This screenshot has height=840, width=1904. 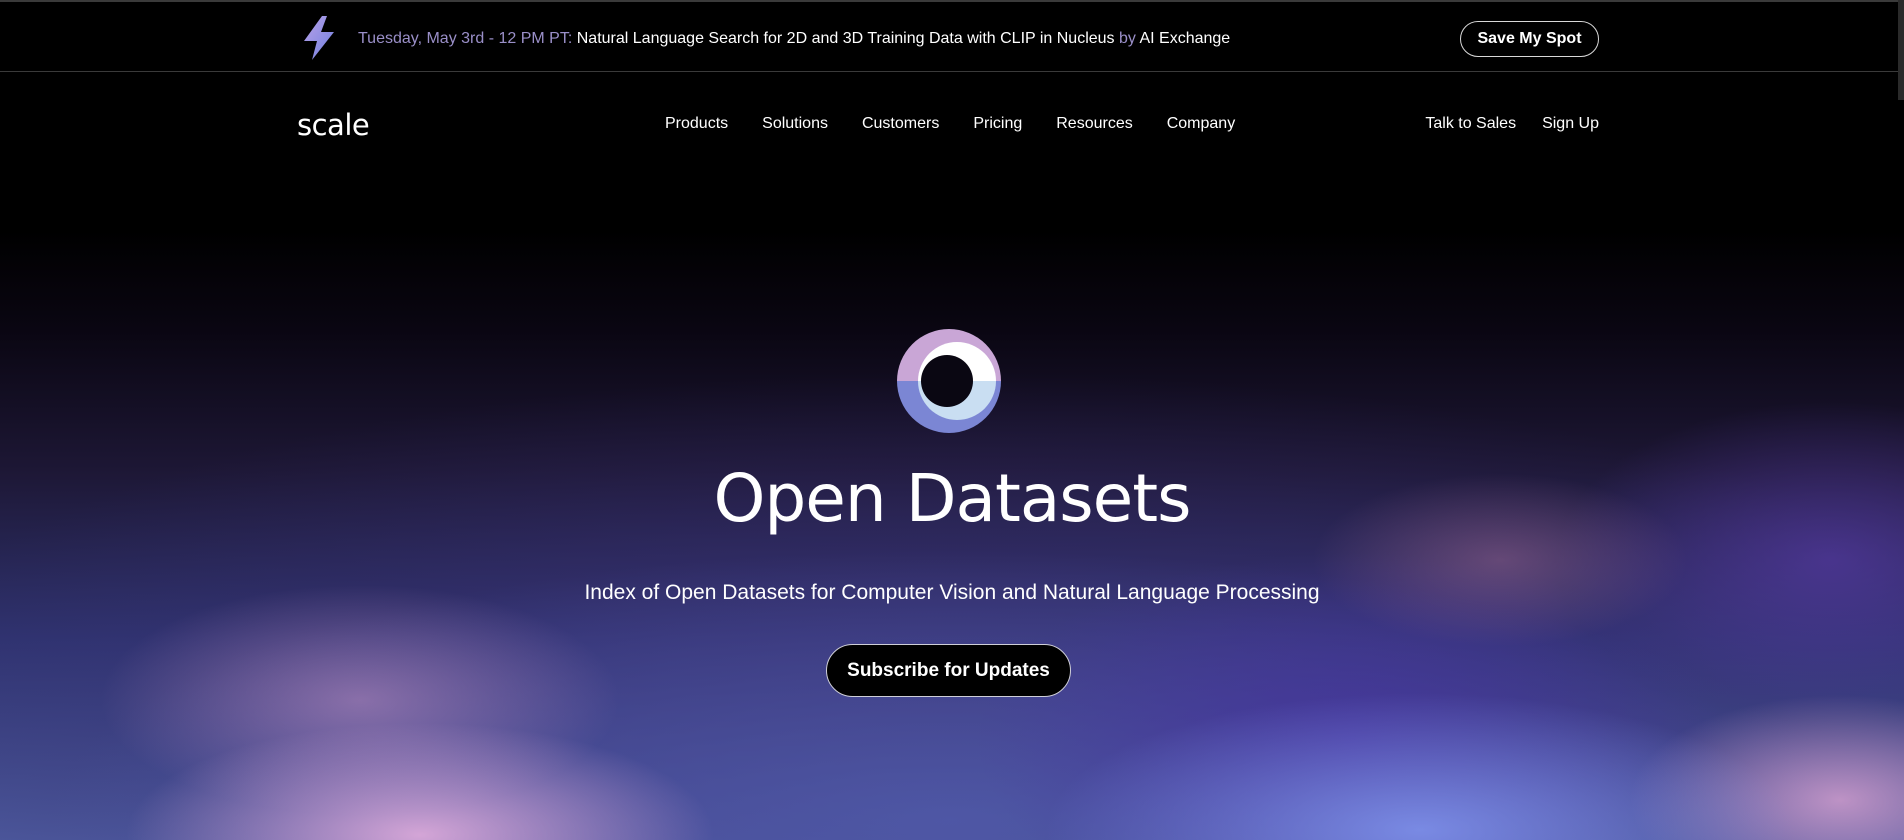 What do you see at coordinates (1094, 124) in the screenshot?
I see `nav-resources: Resources` at bounding box center [1094, 124].